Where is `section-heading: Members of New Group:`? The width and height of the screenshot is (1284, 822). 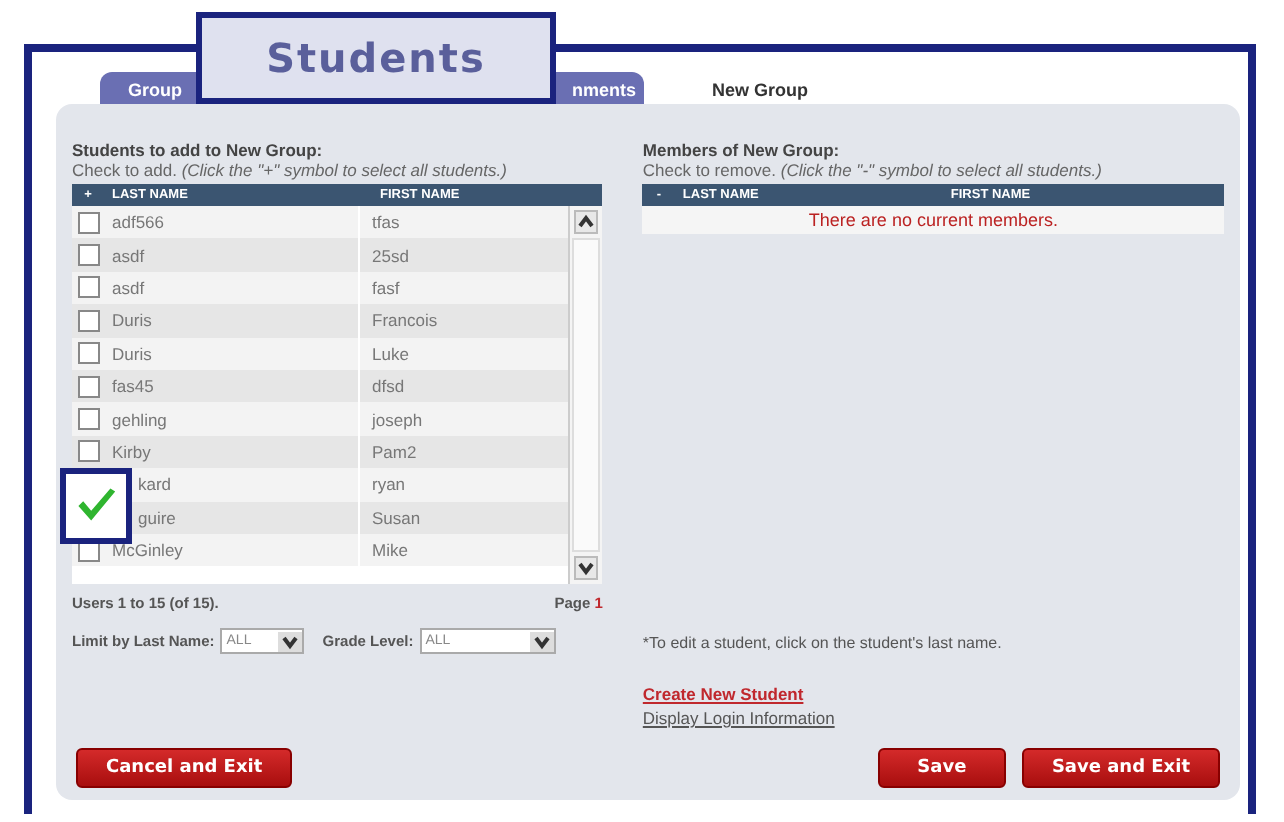
section-heading: Members of New Group: is located at coordinates (742, 150).